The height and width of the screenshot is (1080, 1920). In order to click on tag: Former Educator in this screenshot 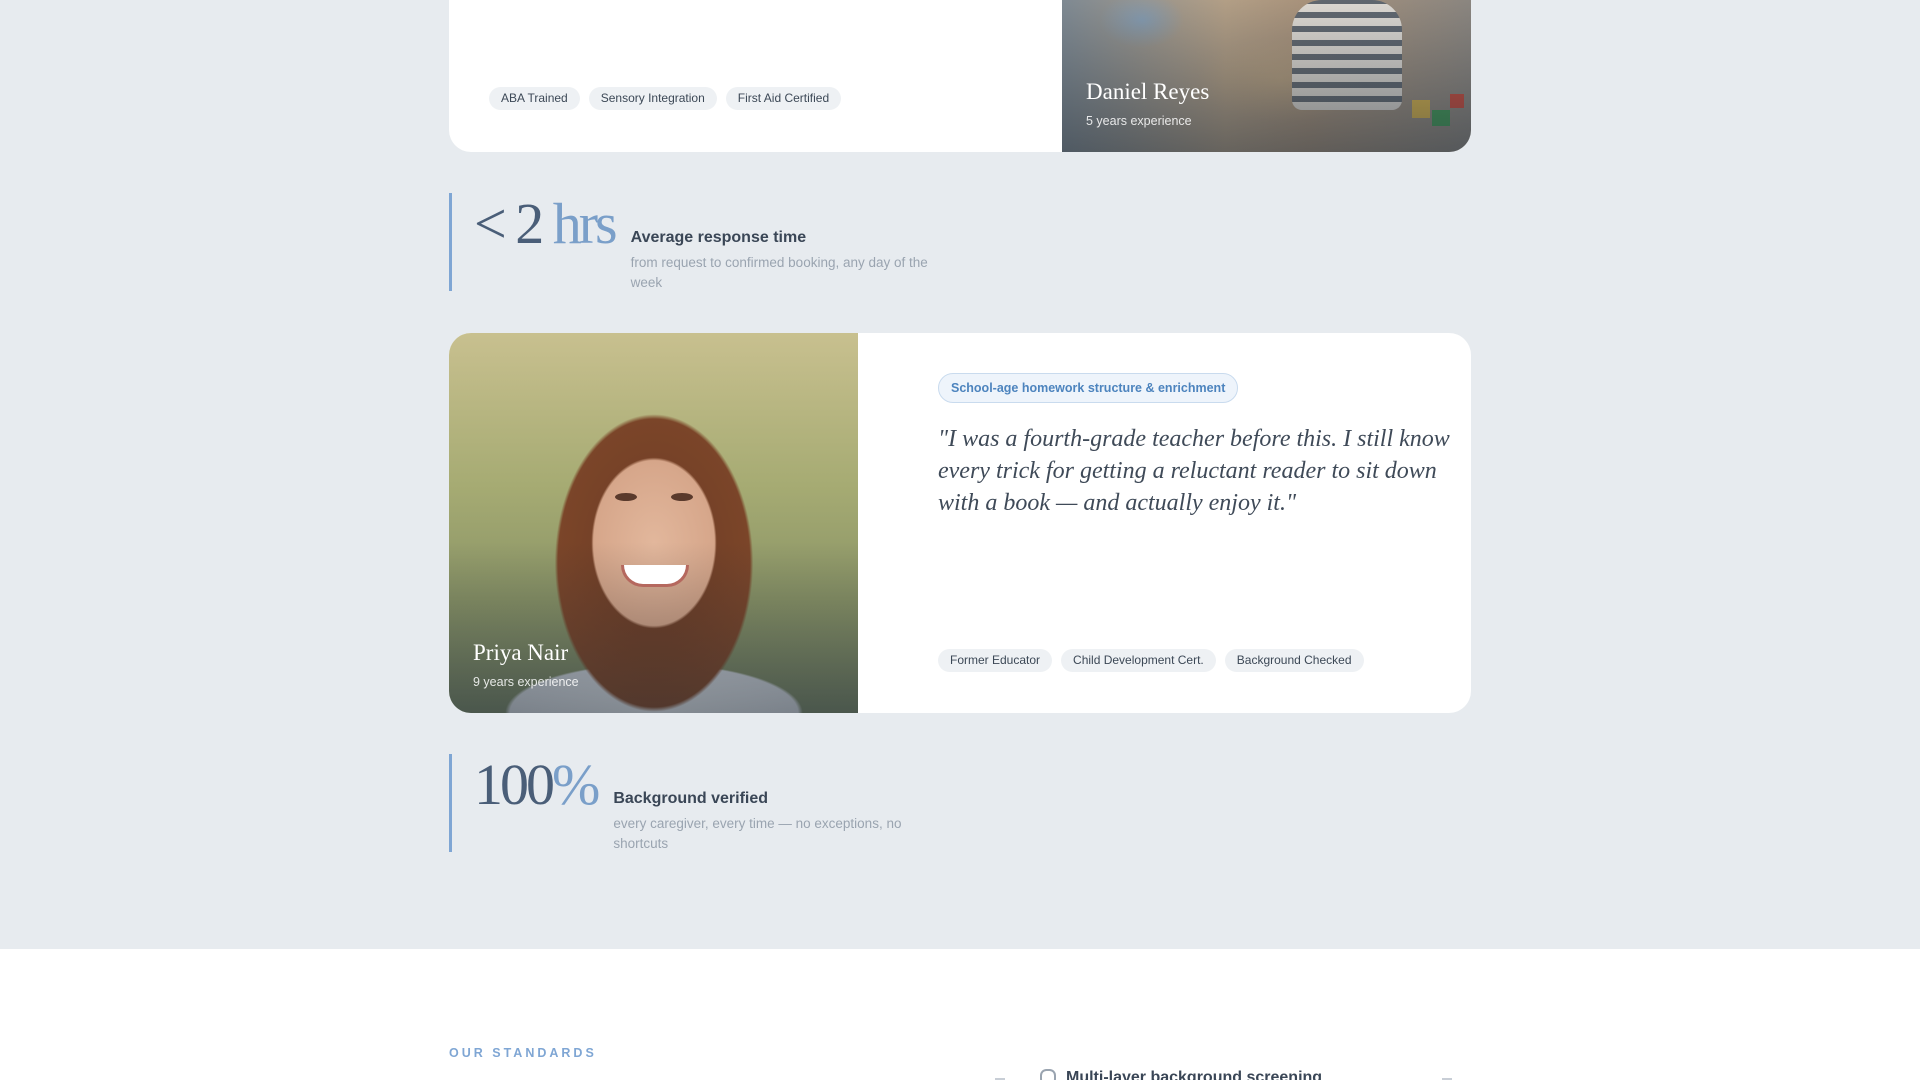, I will do `click(995, 661)`.